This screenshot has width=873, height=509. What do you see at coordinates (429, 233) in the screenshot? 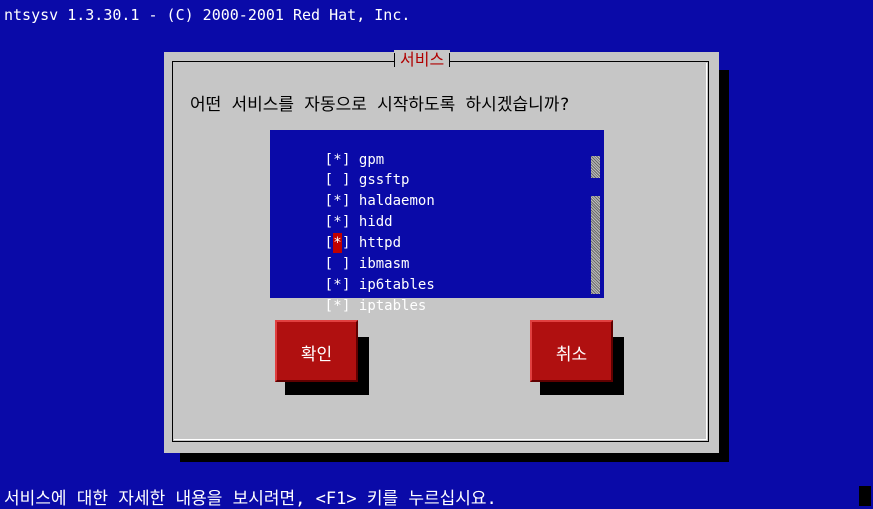
I see `service-row: [*] httpd` at bounding box center [429, 233].